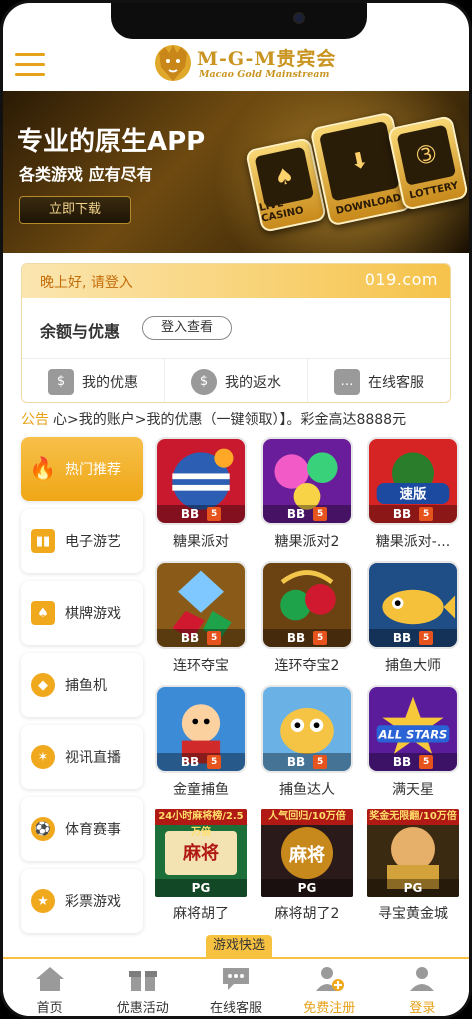 The width and height of the screenshot is (472, 1019). I want to click on category-live: ✶ 视讯直播, so click(82, 757).